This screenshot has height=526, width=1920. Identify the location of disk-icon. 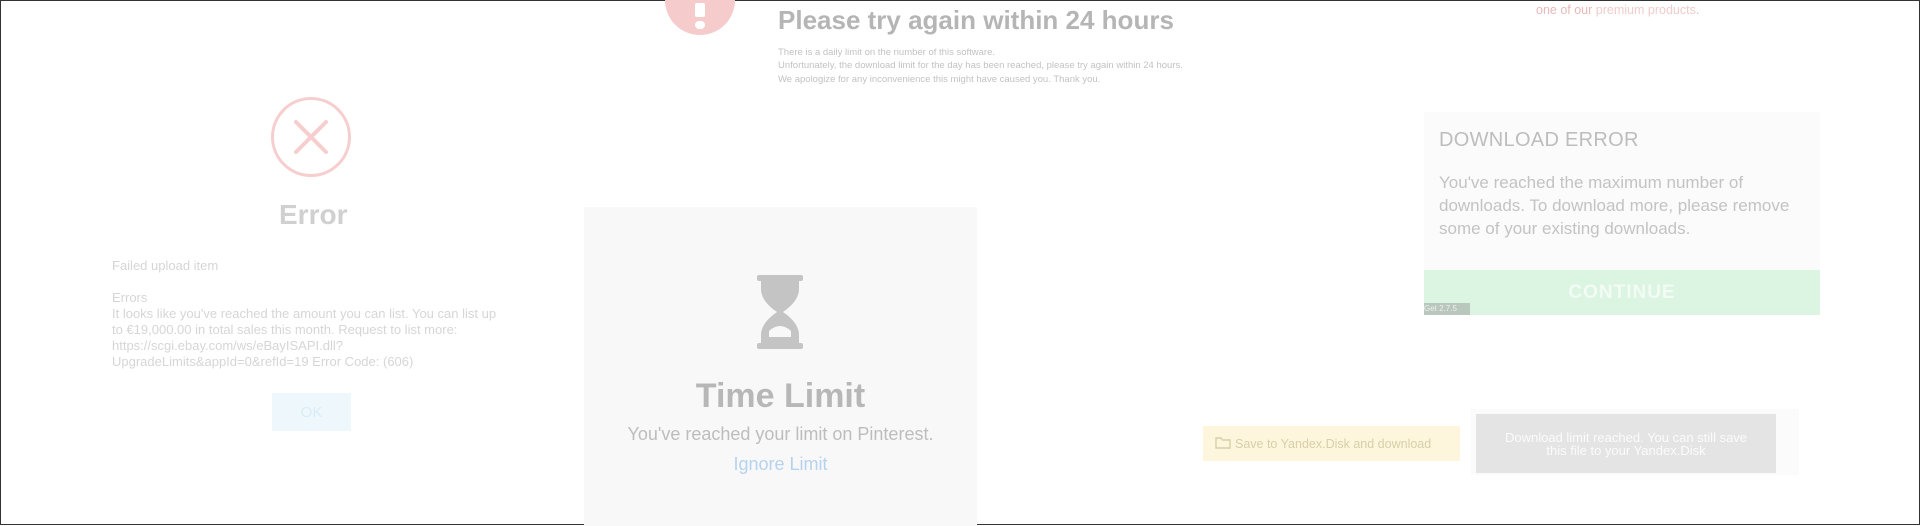
(1223, 444).